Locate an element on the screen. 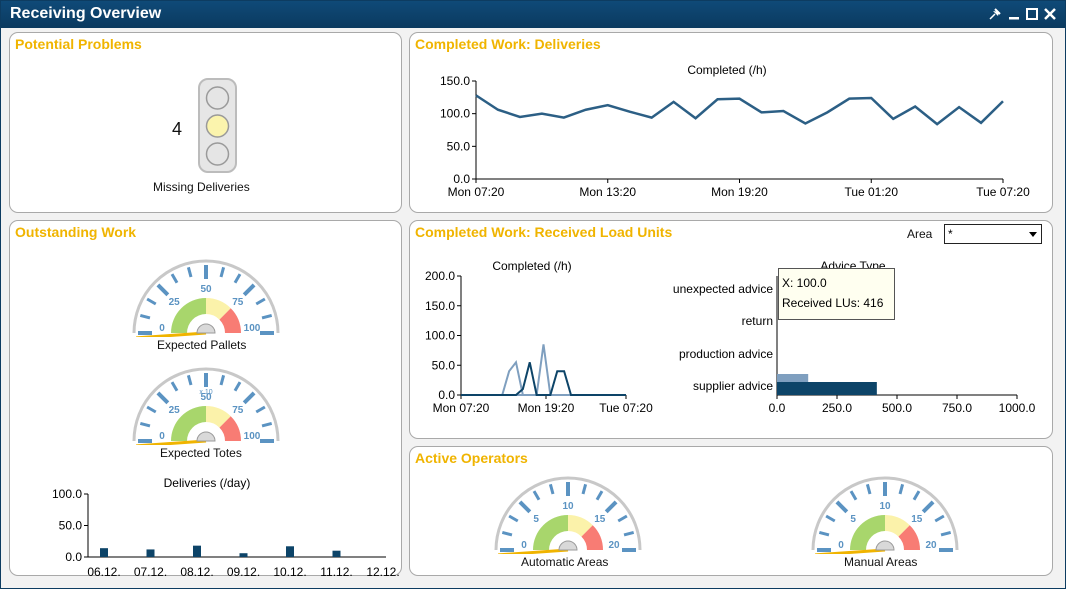  panel-title: Potential Problems is located at coordinates (78, 44).